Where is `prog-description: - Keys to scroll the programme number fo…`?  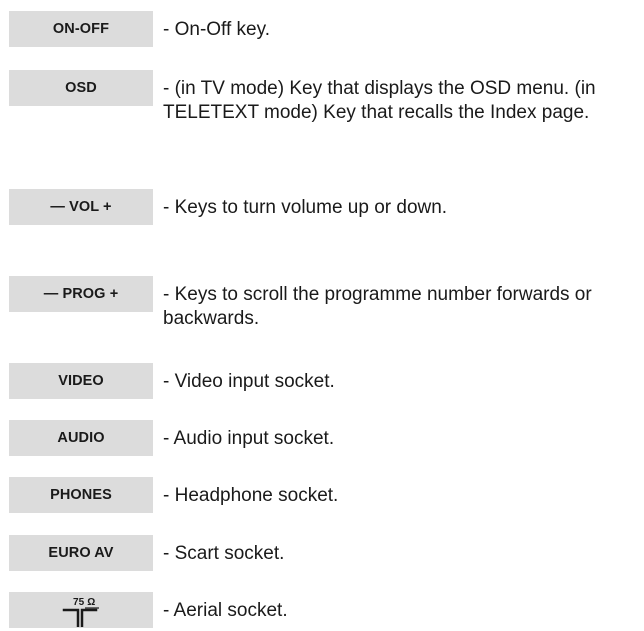
prog-description: - Keys to scroll the programme number fo… is located at coordinates (377, 306).